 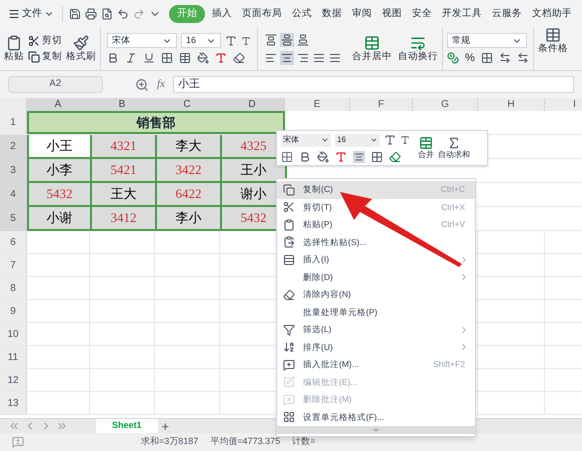 I want to click on row-header: 7, so click(x=13, y=265).